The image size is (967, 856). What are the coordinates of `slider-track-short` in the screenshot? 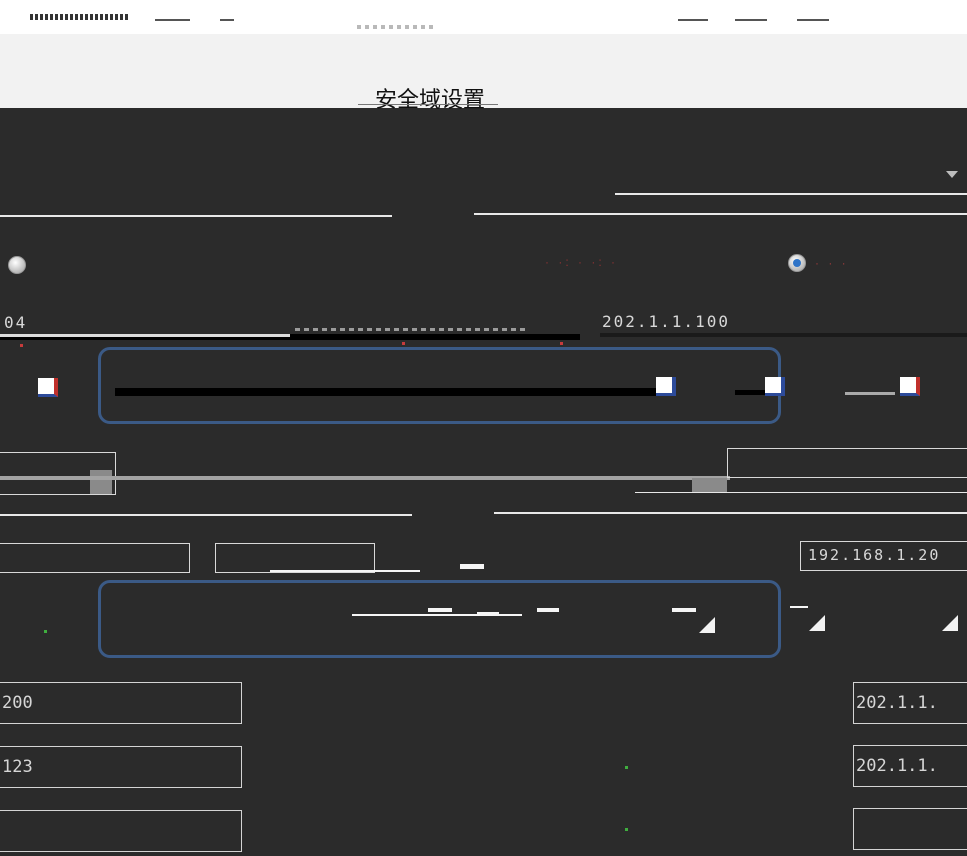 It's located at (751, 392).